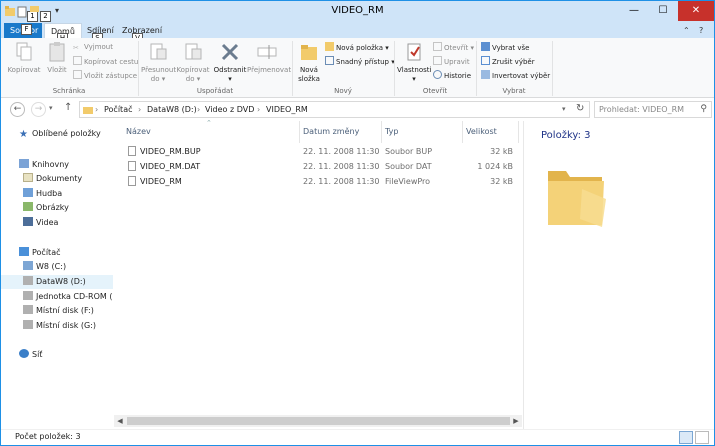 The image size is (715, 446). Describe the element at coordinates (77, 60) in the screenshot. I see `copy-path-icon` at that location.